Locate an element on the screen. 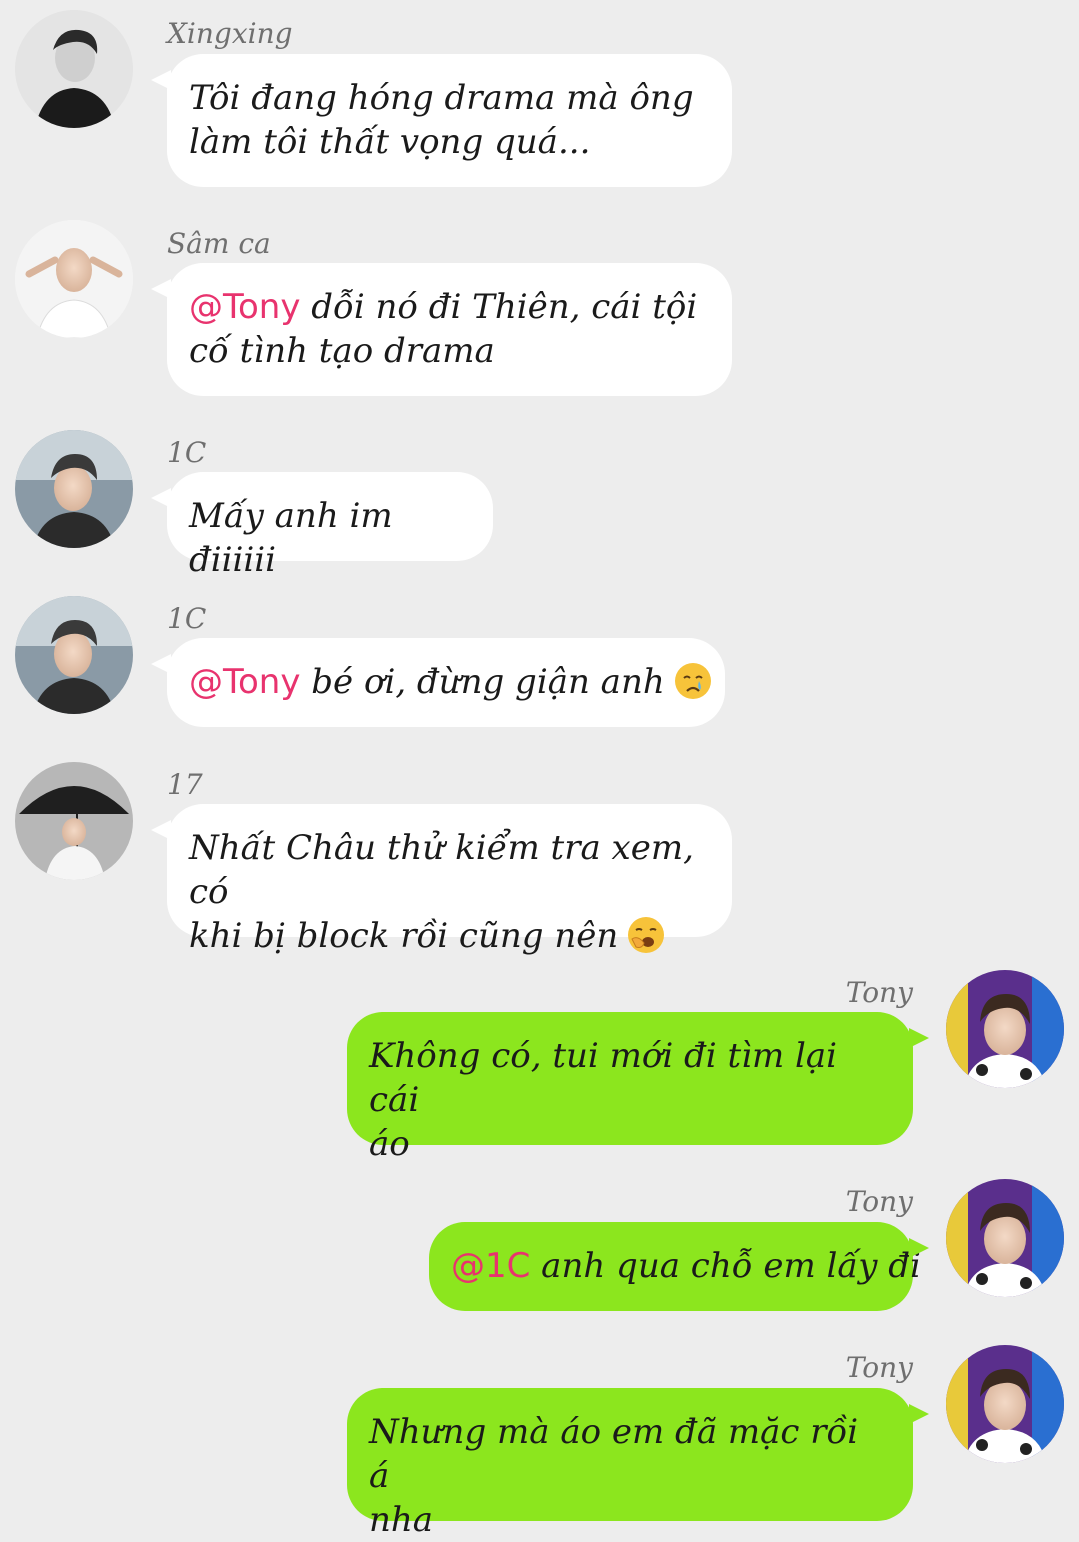  message-text: bé ơi, đừng giận anh is located at coordinates (482, 682).